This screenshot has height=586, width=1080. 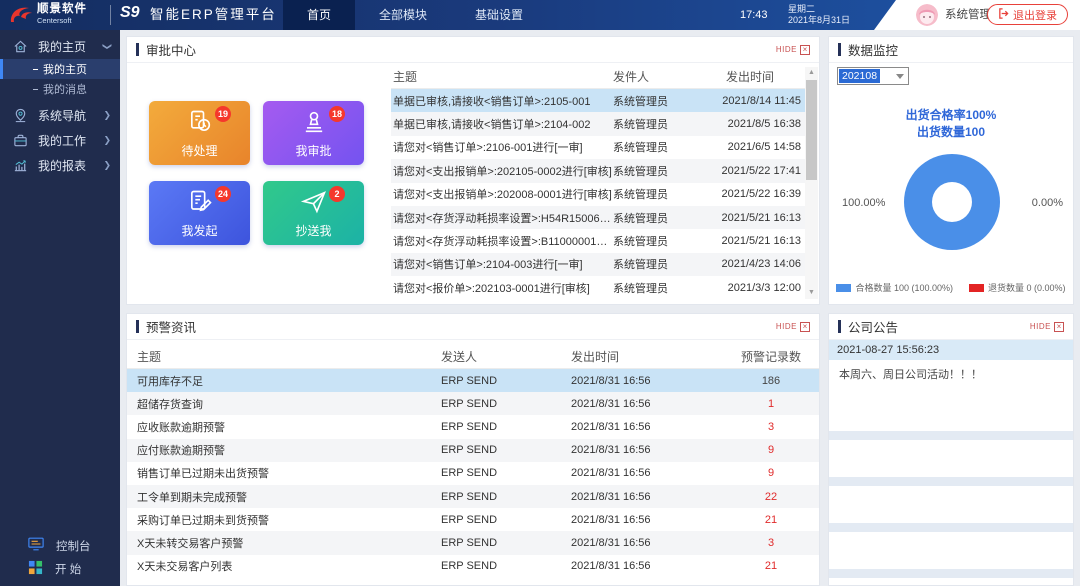 I want to click on product-name: 智能ERP管理平台, so click(x=213, y=14).